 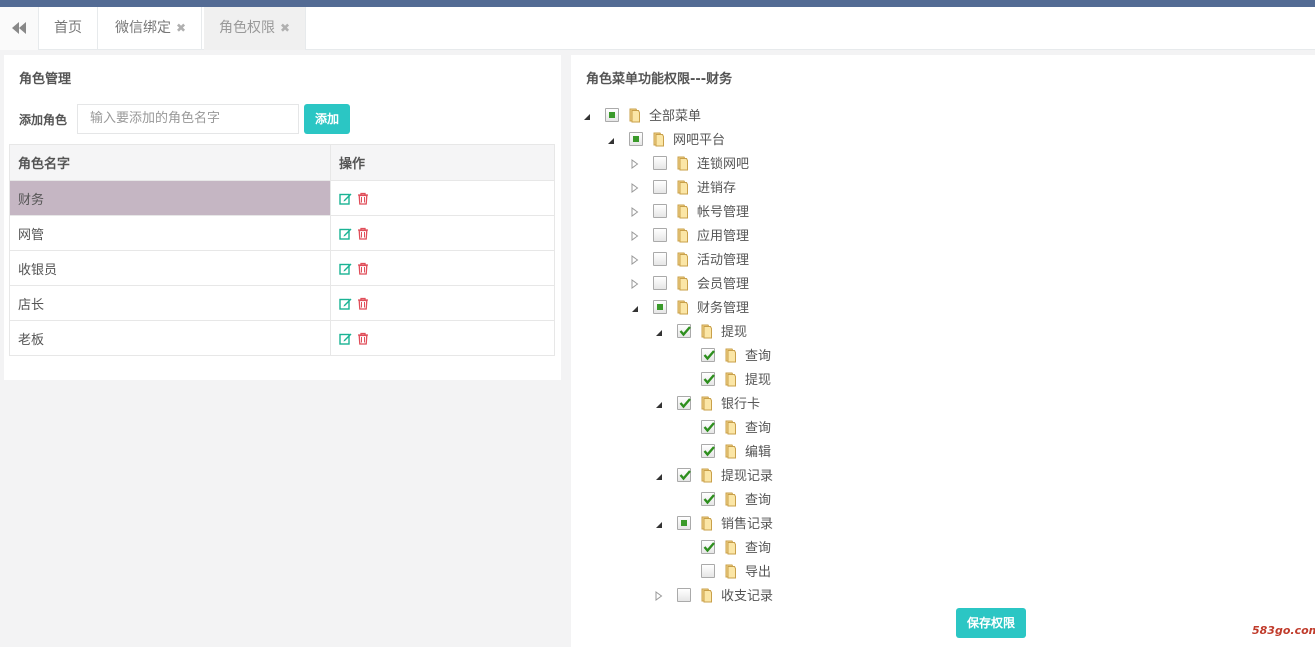 What do you see at coordinates (282, 233) in the screenshot?
I see `table-row: 网管` at bounding box center [282, 233].